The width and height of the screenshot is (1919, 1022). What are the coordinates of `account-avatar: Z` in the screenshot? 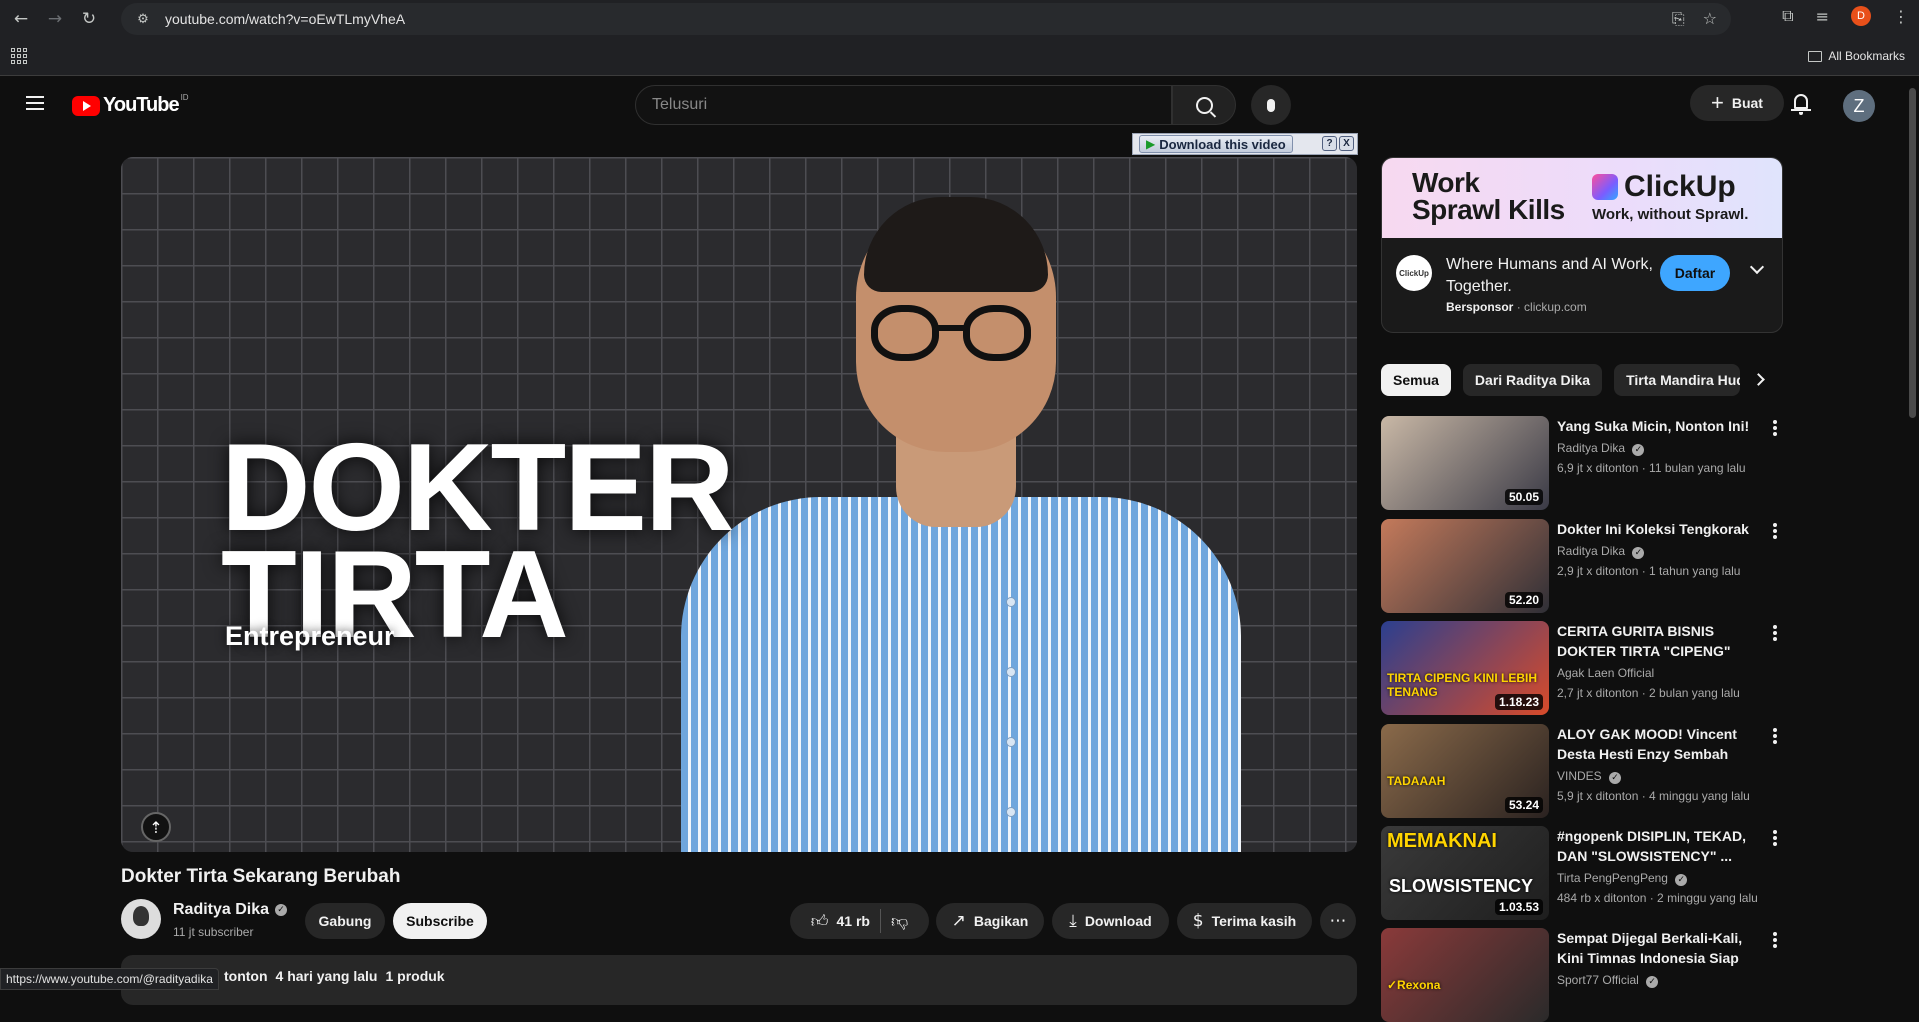 It's located at (1859, 106).